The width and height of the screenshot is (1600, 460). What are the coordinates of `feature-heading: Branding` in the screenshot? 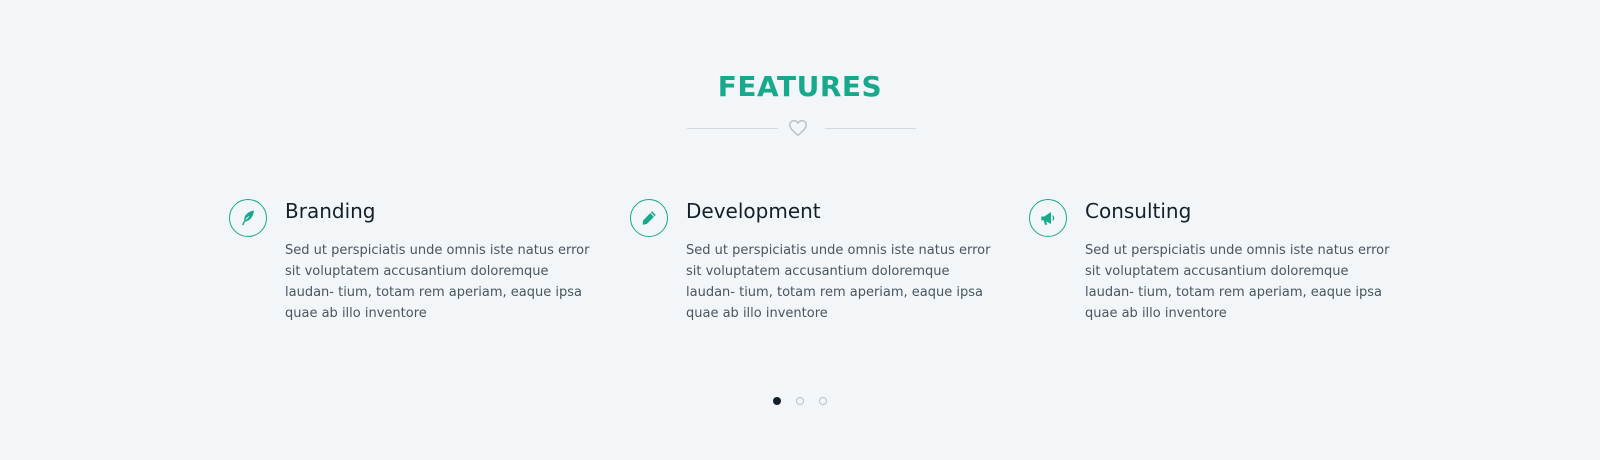 It's located at (330, 211).